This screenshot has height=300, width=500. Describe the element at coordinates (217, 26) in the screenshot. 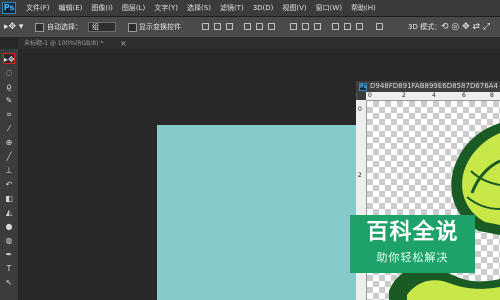

I see `align-vcenter-icon` at that location.